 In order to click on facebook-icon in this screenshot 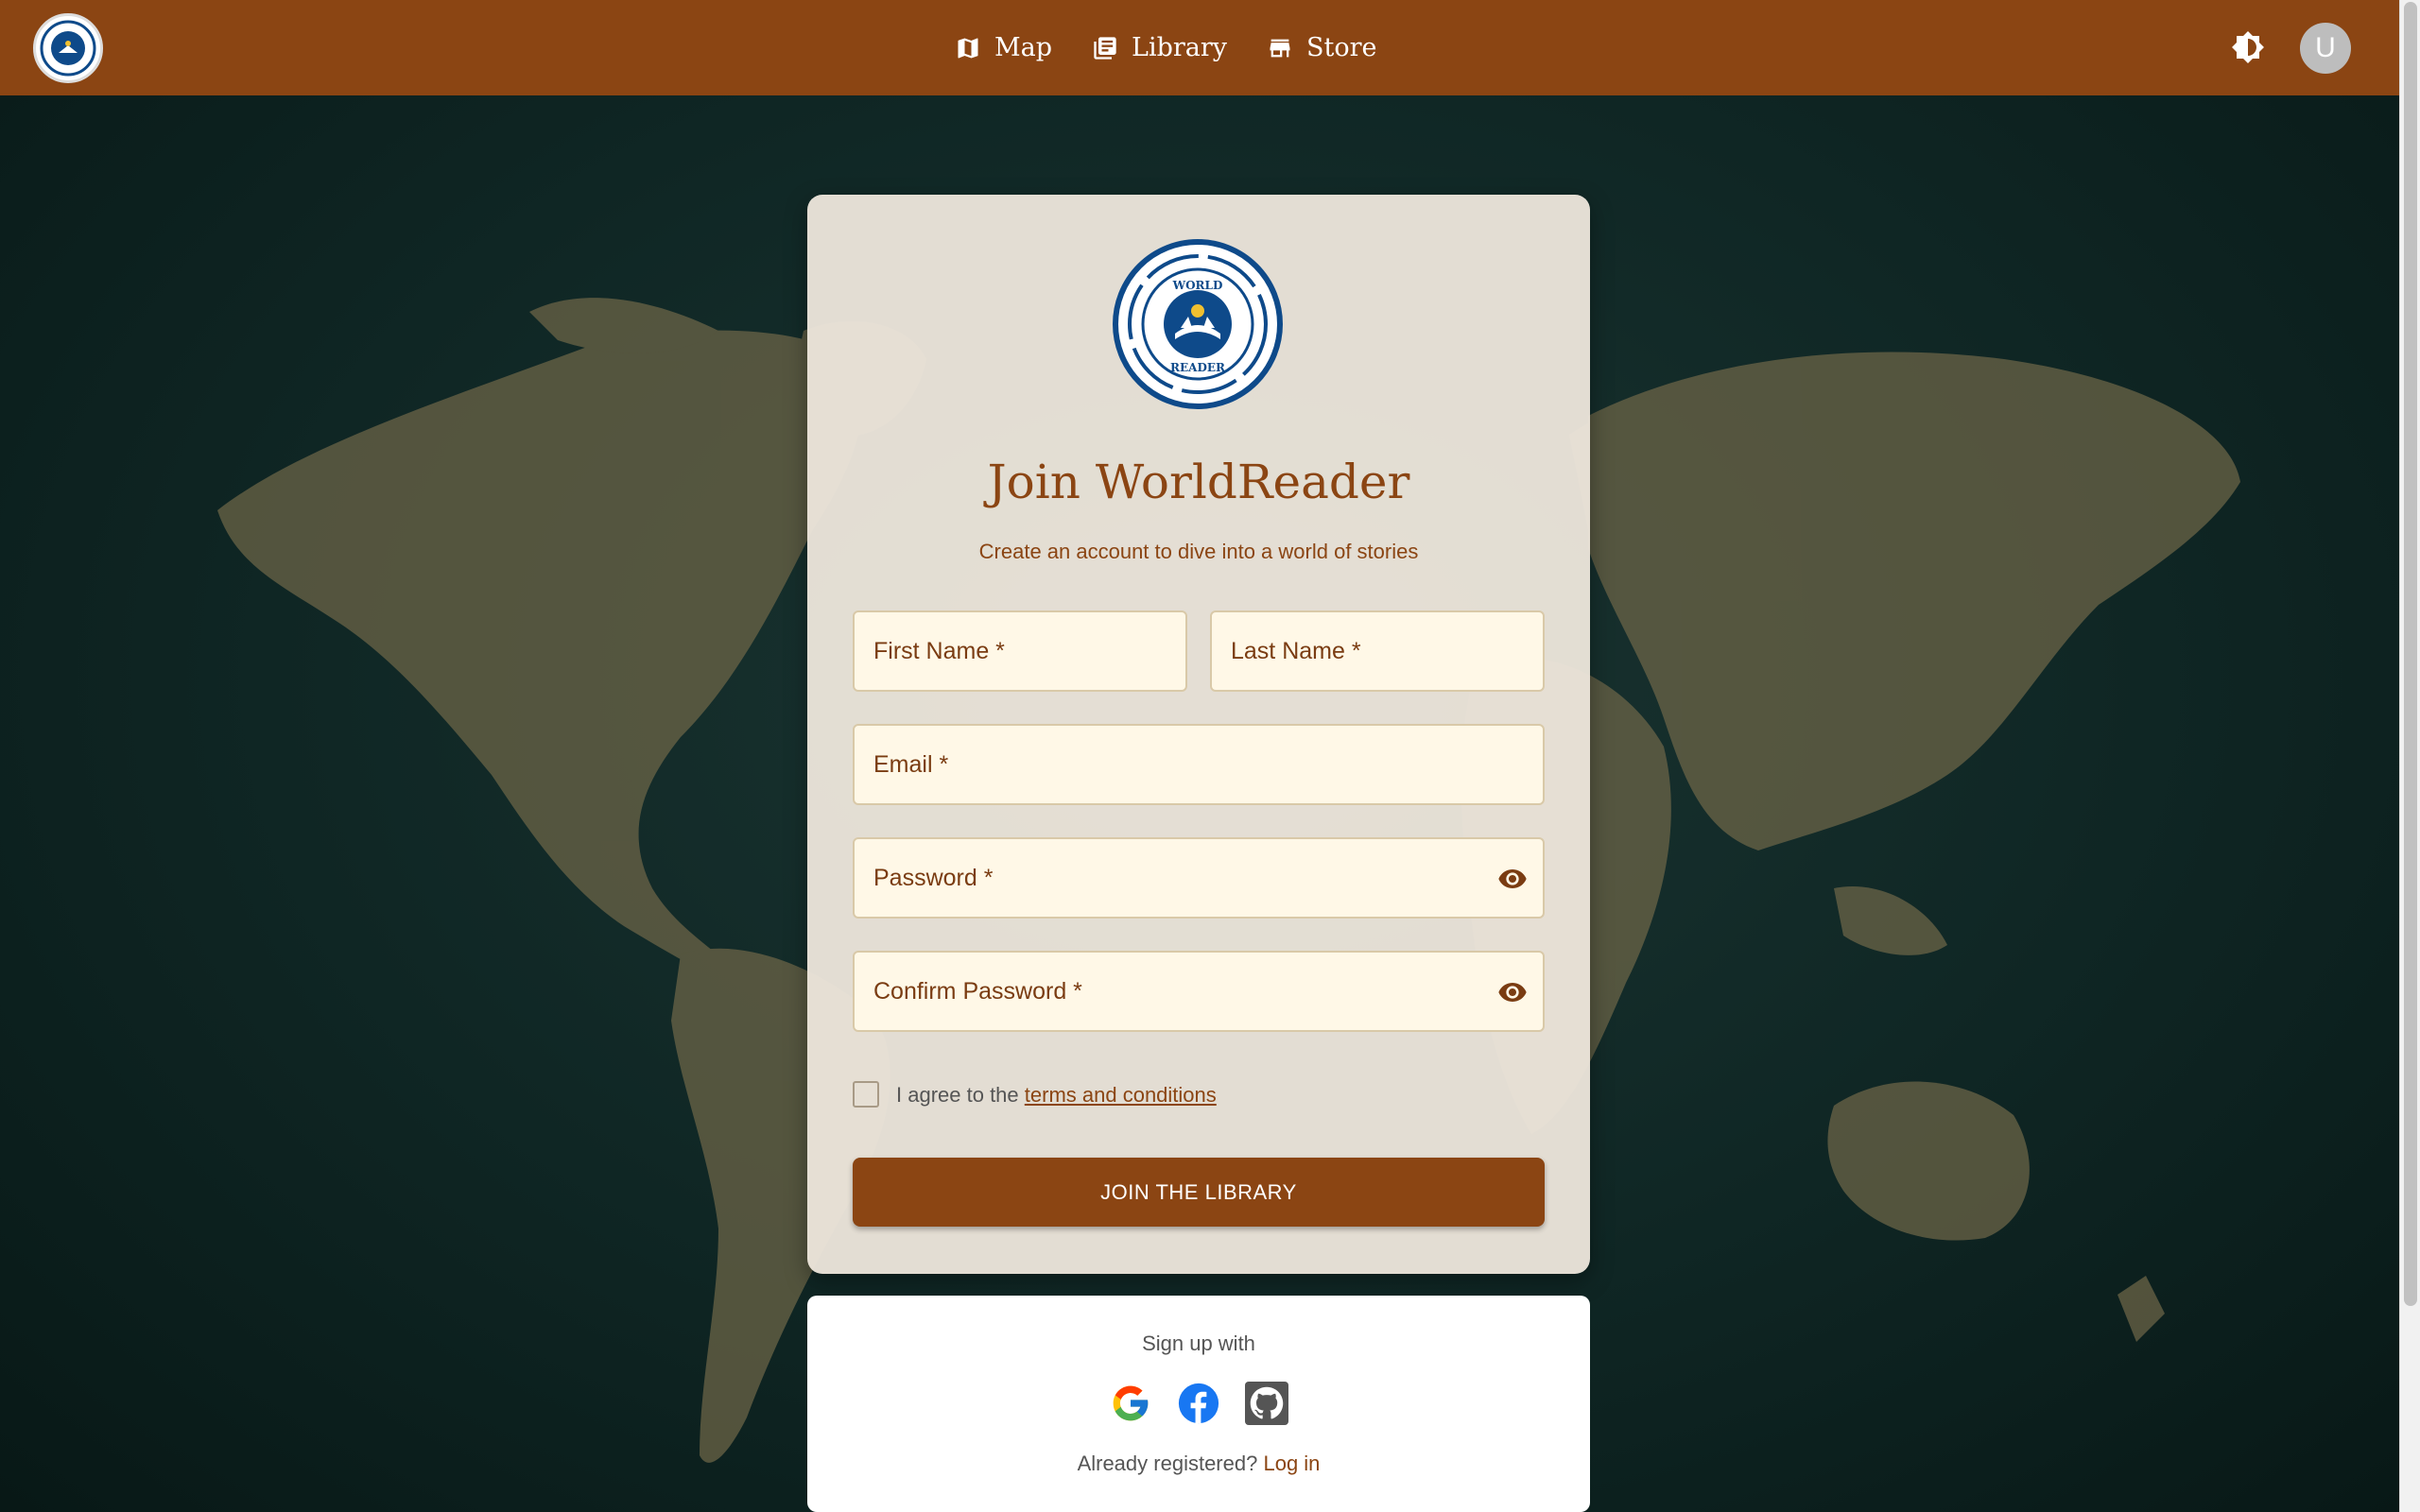, I will do `click(1198, 1403)`.